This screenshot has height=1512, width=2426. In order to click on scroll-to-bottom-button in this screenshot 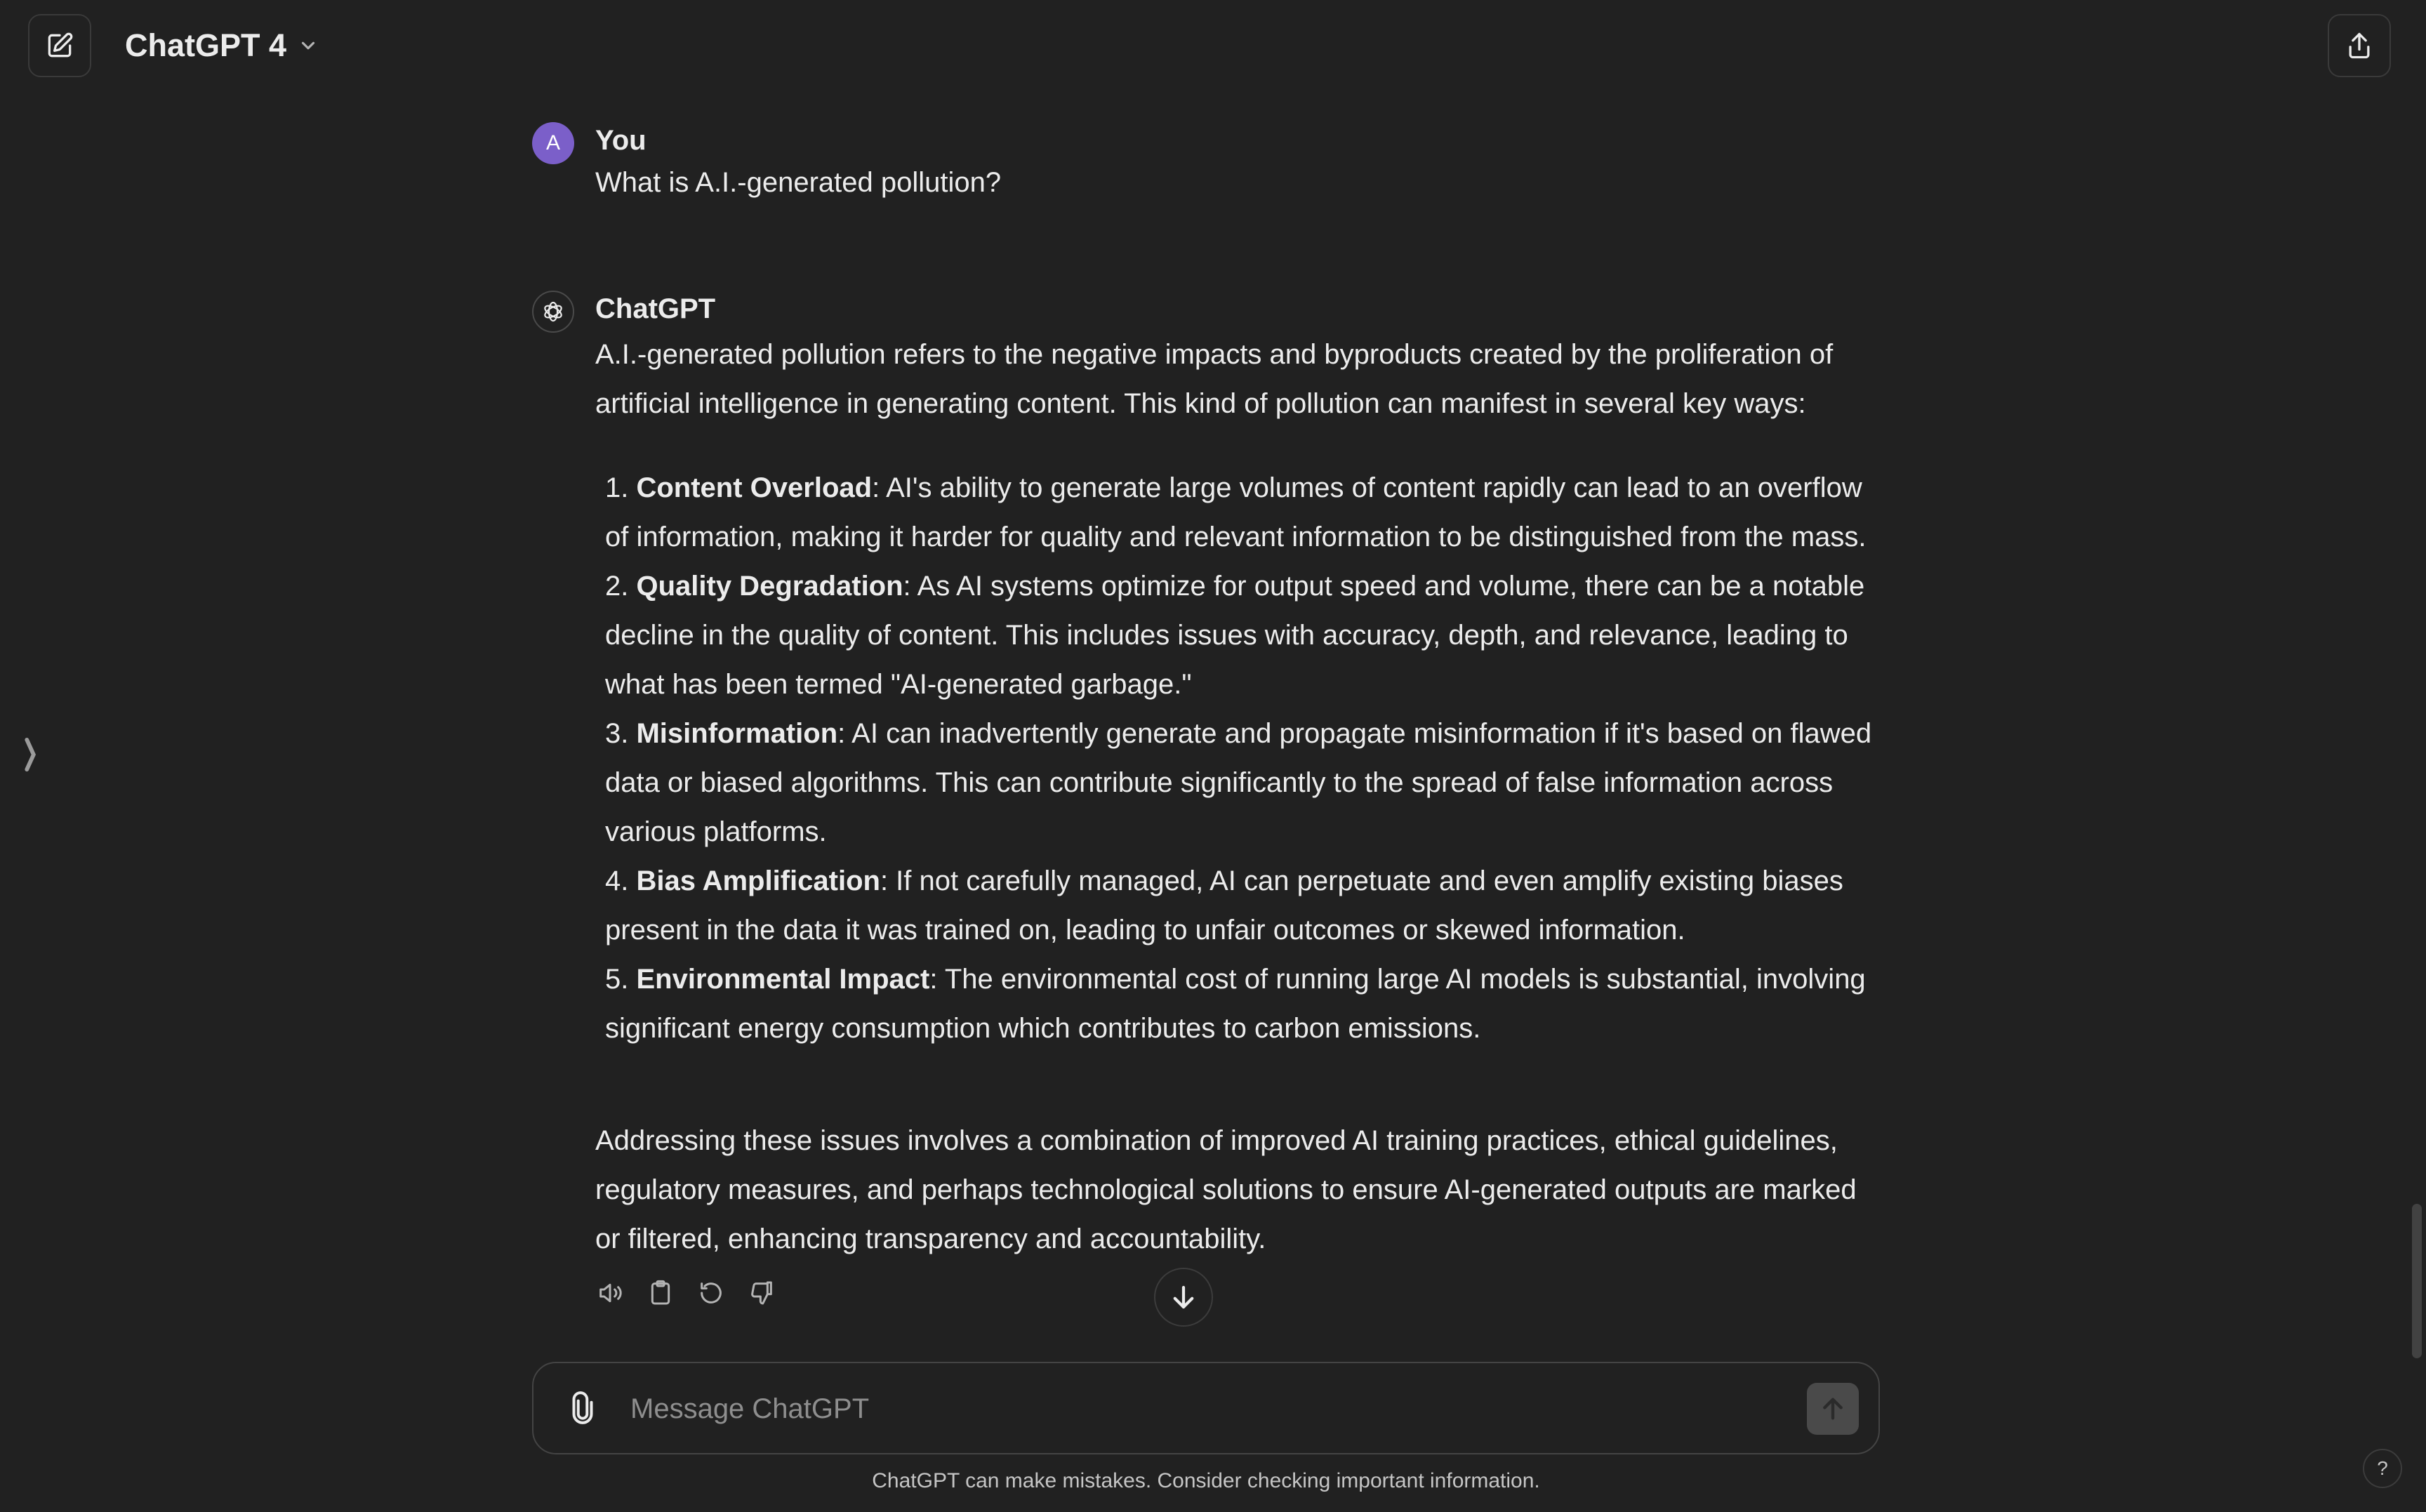, I will do `click(1183, 1297)`.